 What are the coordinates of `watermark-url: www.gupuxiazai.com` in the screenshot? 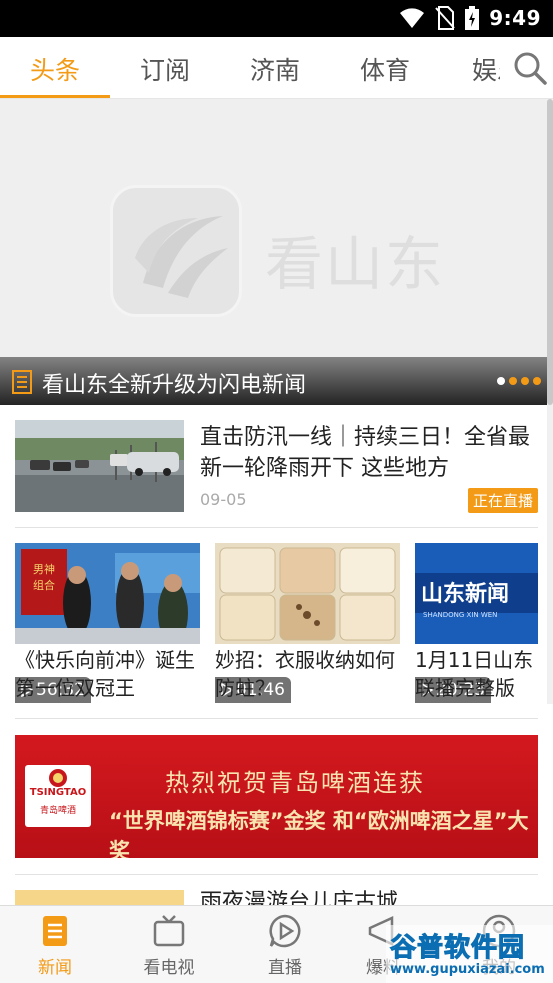 It's located at (467, 969).